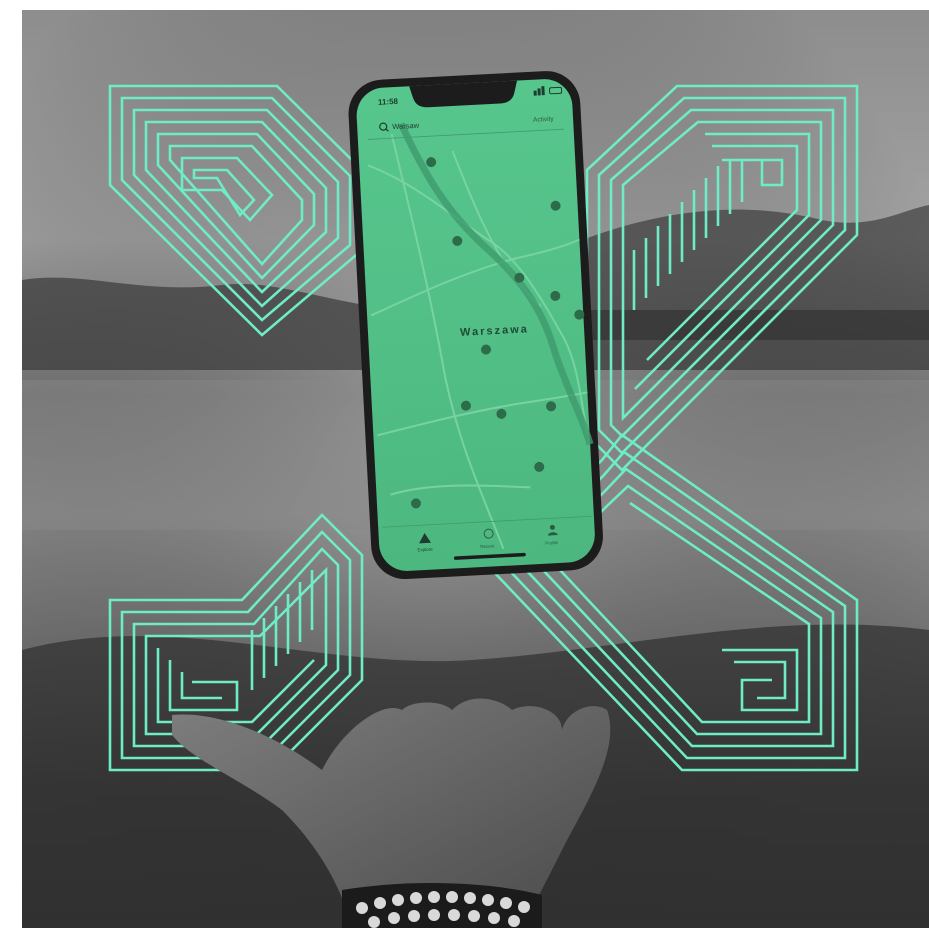  I want to click on activity-link: Activity, so click(544, 120).